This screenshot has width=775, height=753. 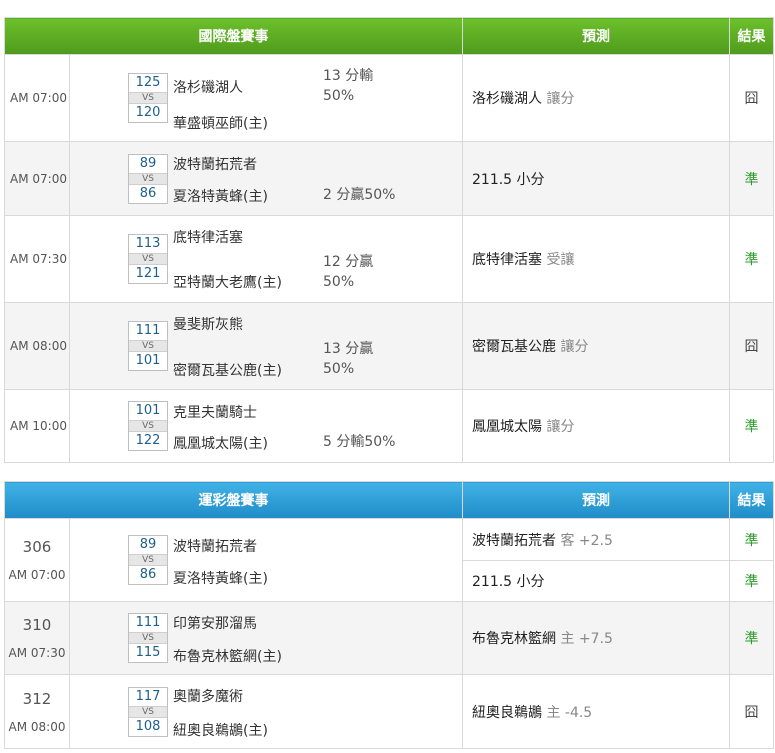 What do you see at coordinates (37, 711) in the screenshot?
I see `game-time-cell: 312 AM 08:00` at bounding box center [37, 711].